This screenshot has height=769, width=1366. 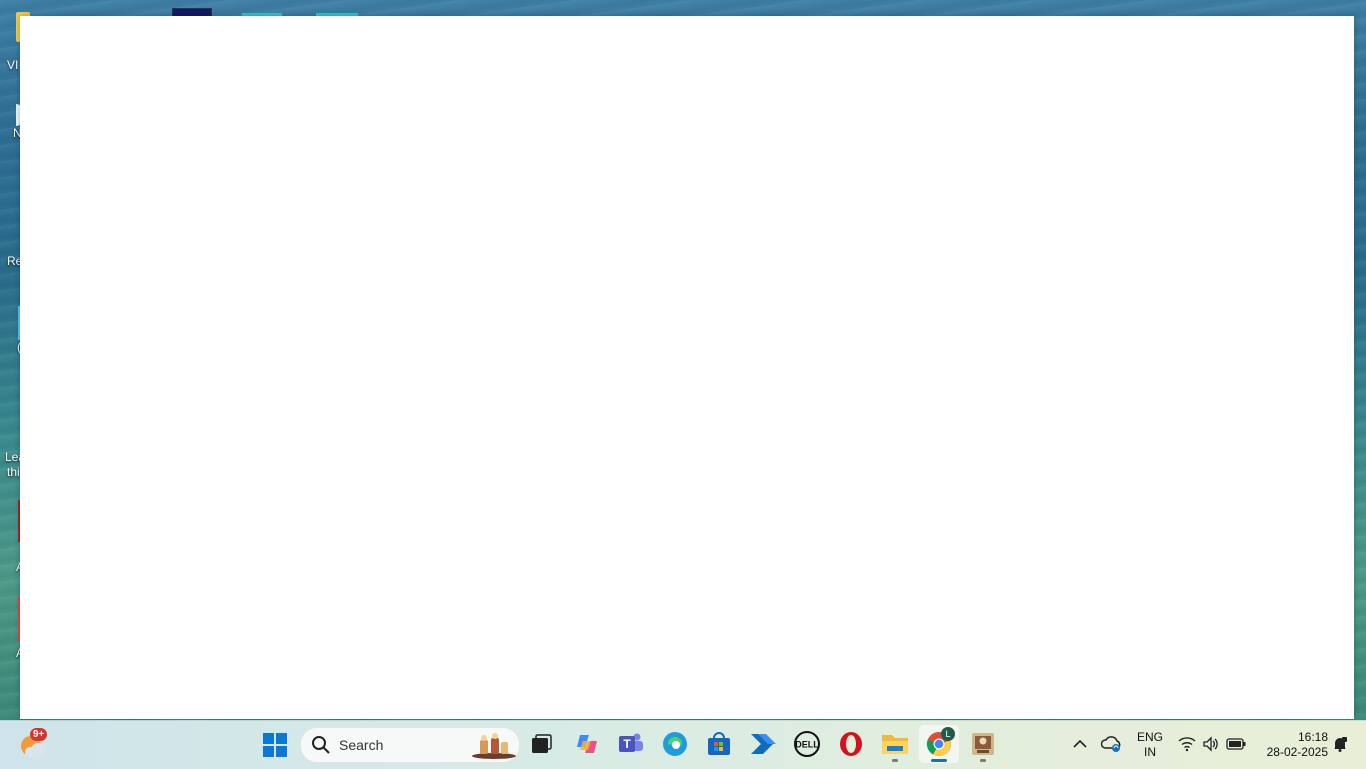 What do you see at coordinates (361, 745) in the screenshot?
I see `search-label: Search` at bounding box center [361, 745].